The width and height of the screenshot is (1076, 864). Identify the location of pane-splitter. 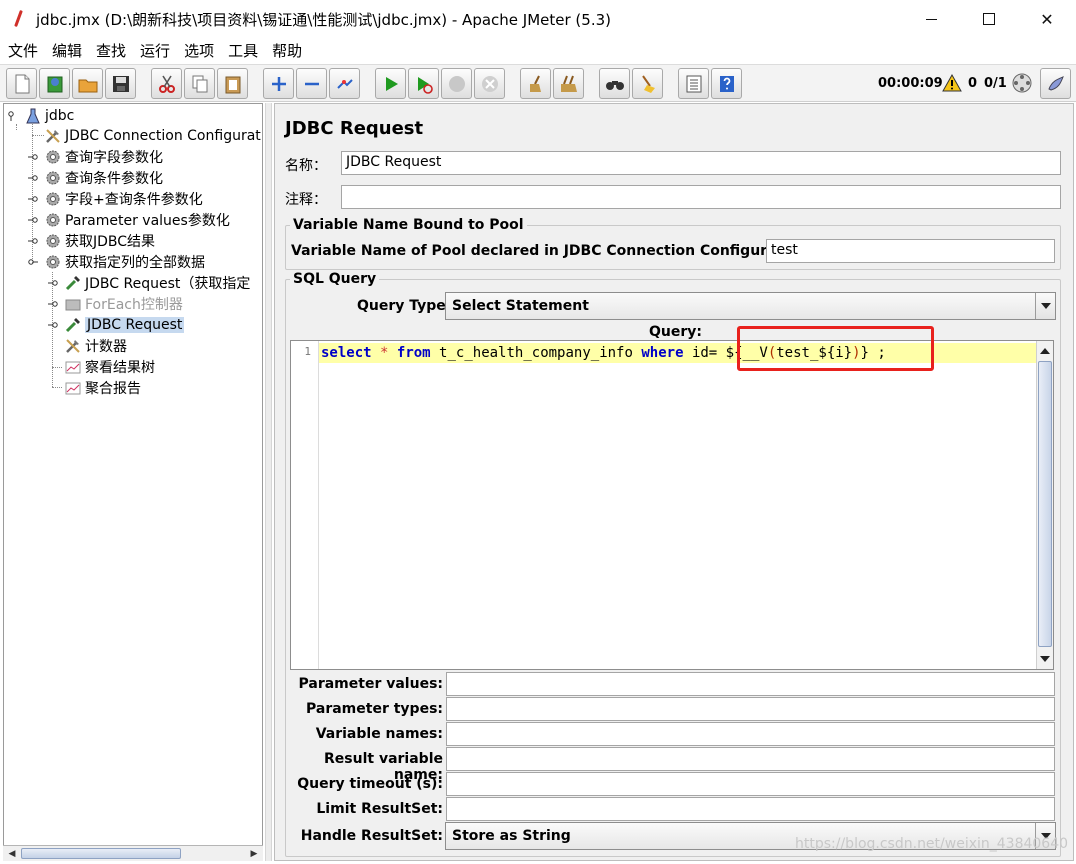
(268, 482).